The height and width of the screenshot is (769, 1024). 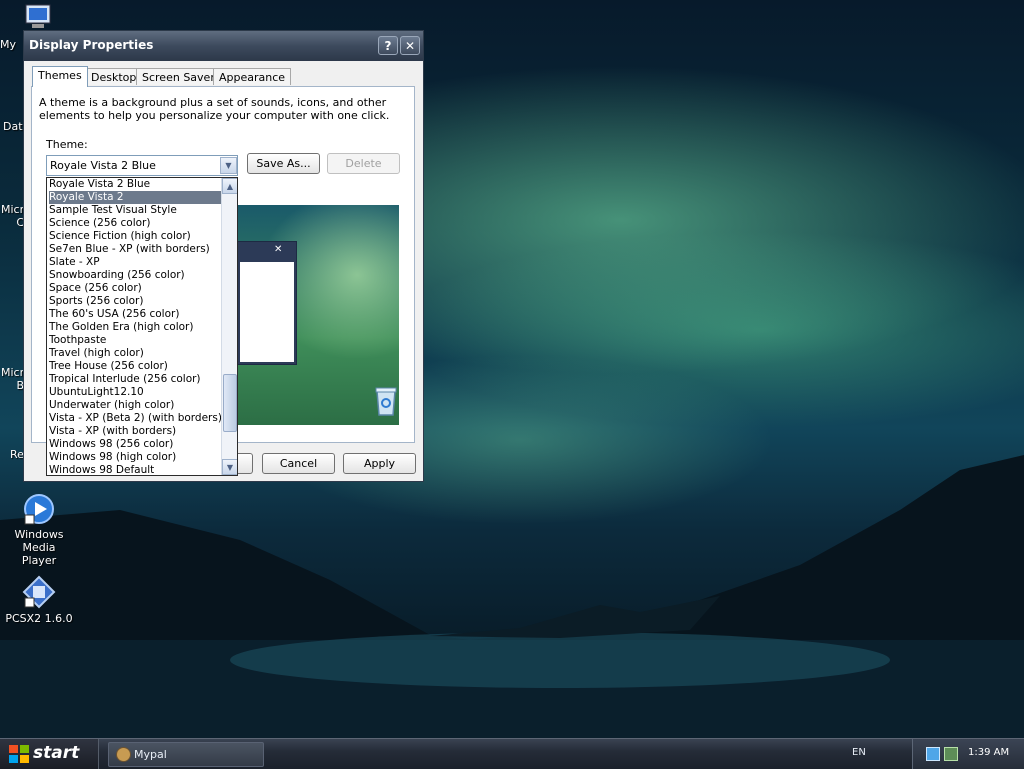 I want to click on desktop-icon-label: Re, so click(x=17, y=454).